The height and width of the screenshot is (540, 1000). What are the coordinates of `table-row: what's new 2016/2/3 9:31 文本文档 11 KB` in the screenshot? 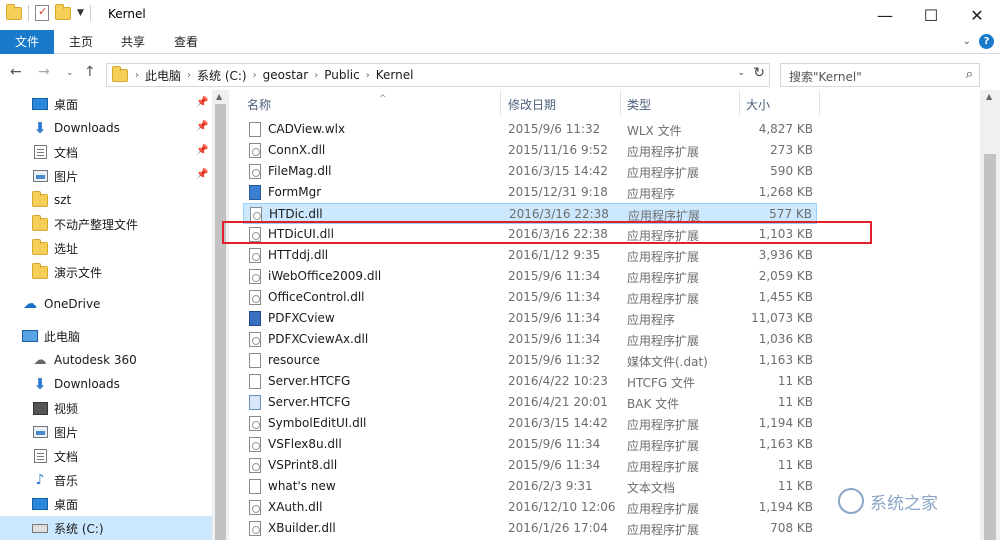 It's located at (530, 486).